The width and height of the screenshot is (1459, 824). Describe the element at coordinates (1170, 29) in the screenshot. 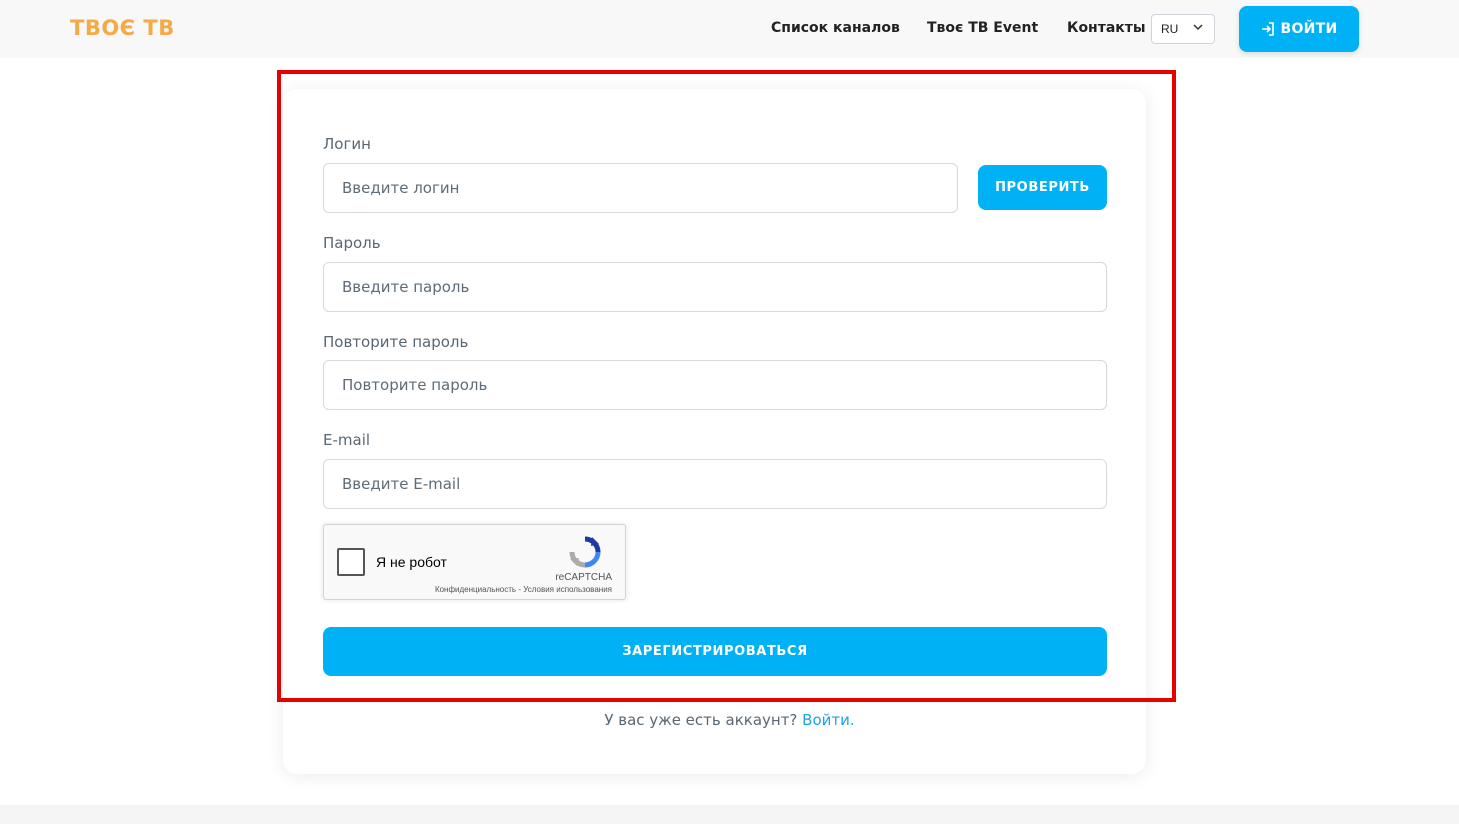

I see `language-value: RU` at that location.